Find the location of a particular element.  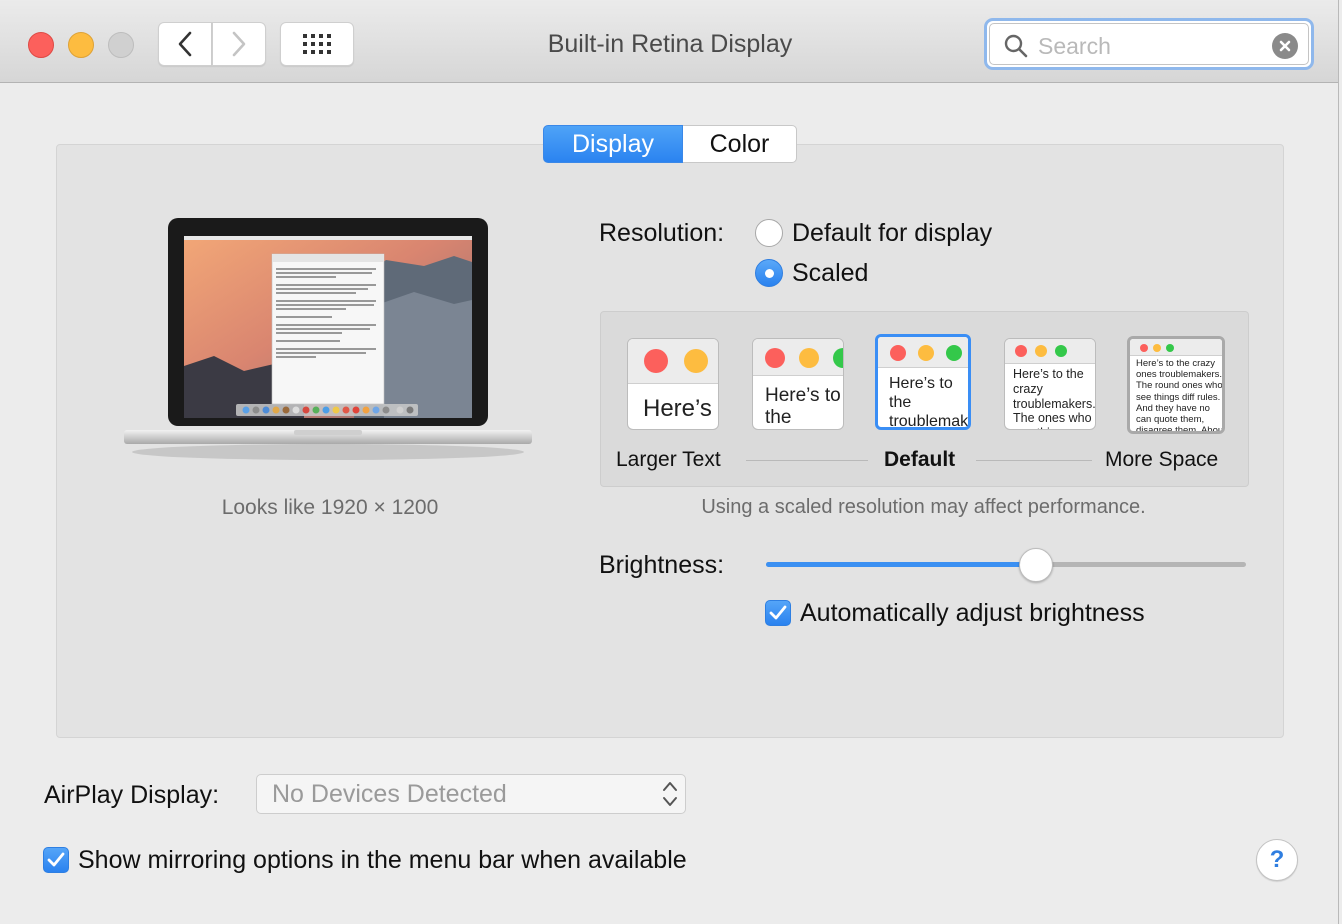

tab-bar: Display Color is located at coordinates (670, 144).